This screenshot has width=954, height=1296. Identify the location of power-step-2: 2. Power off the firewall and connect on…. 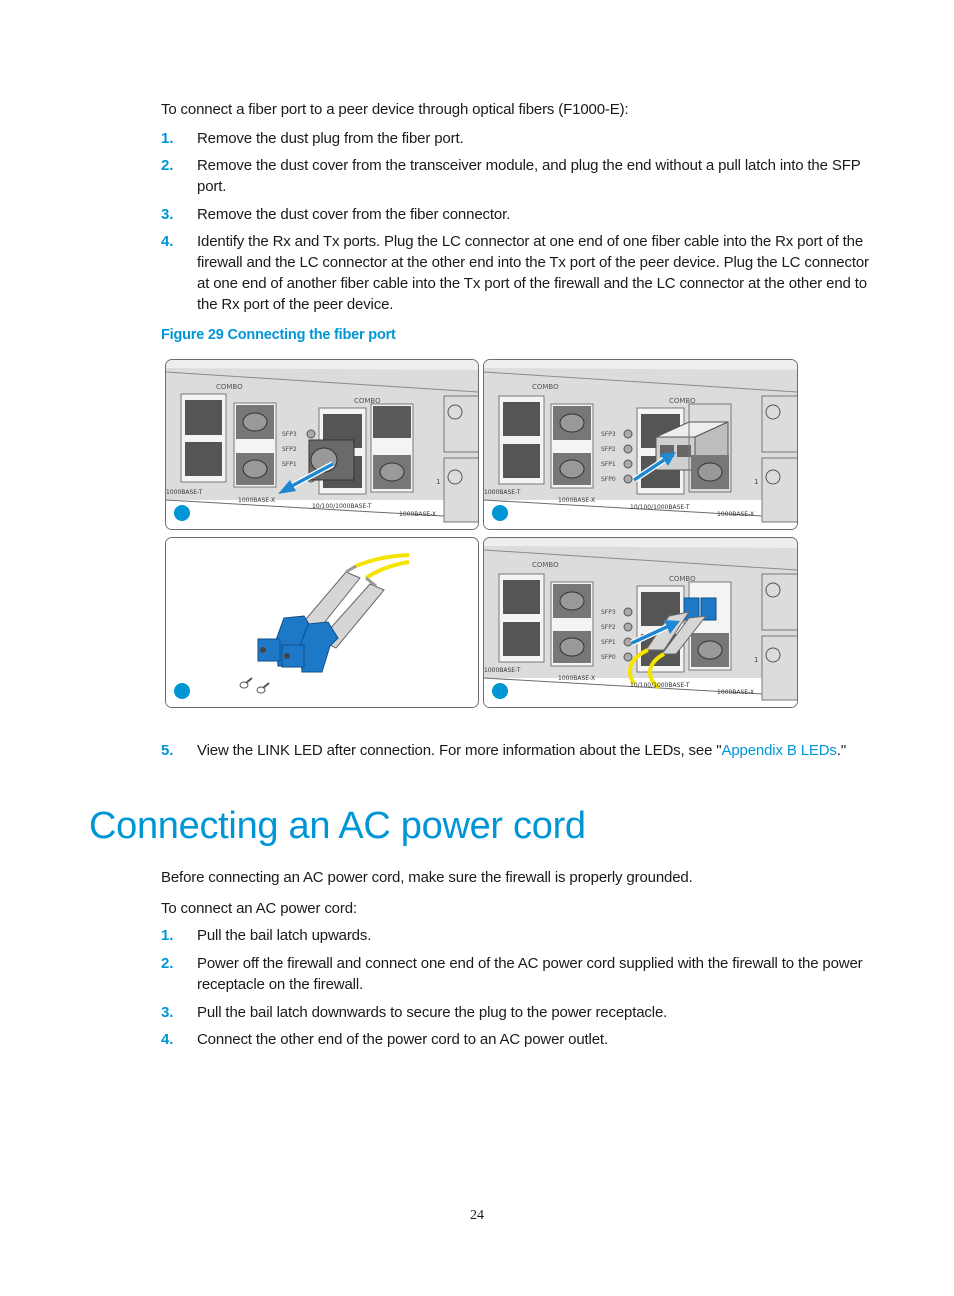
(516, 974).